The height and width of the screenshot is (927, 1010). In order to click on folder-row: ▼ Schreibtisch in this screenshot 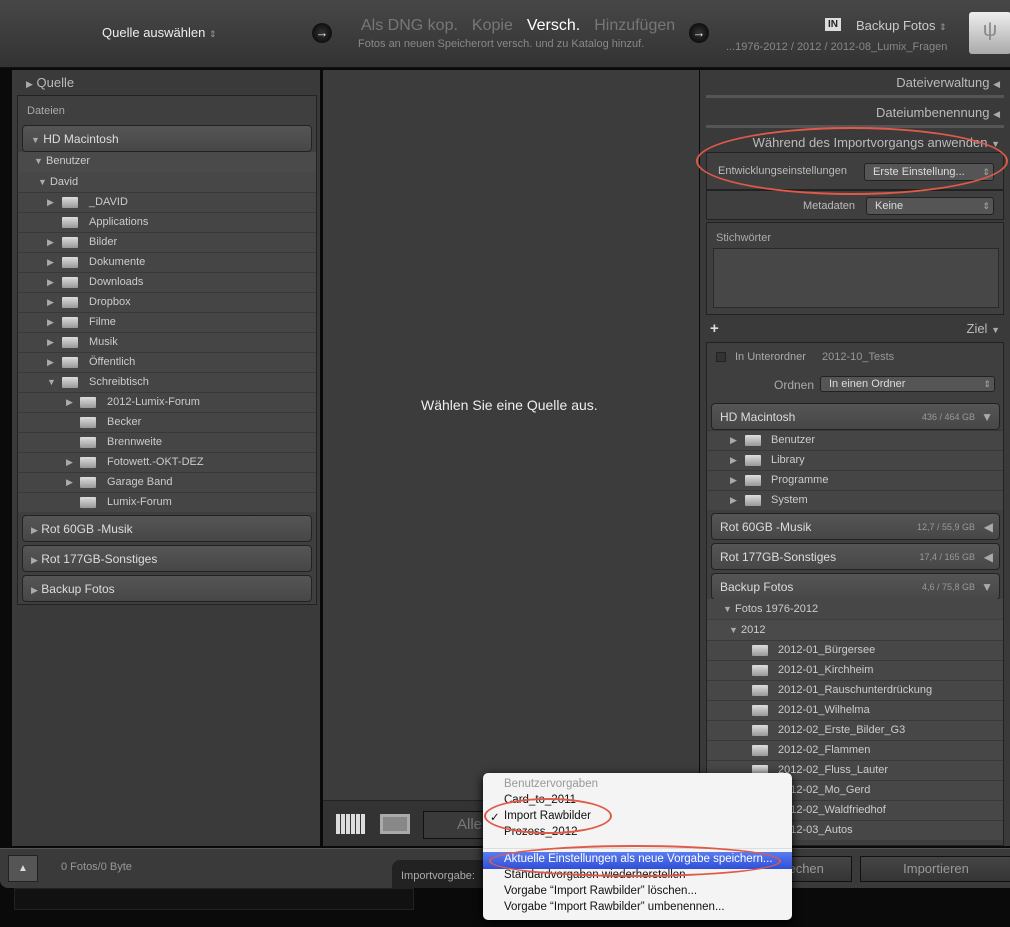, I will do `click(167, 382)`.